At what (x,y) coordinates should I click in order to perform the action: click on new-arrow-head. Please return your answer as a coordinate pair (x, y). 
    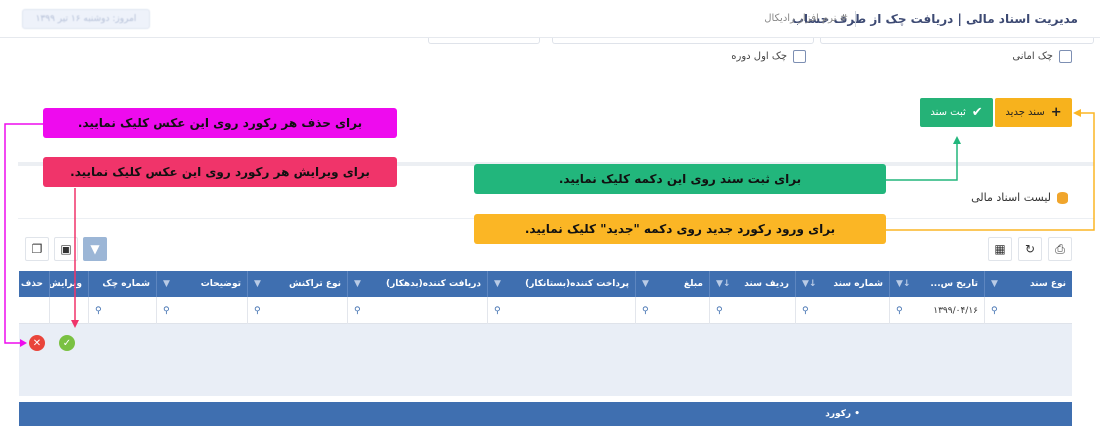
    Looking at the image, I should click on (1077, 113).